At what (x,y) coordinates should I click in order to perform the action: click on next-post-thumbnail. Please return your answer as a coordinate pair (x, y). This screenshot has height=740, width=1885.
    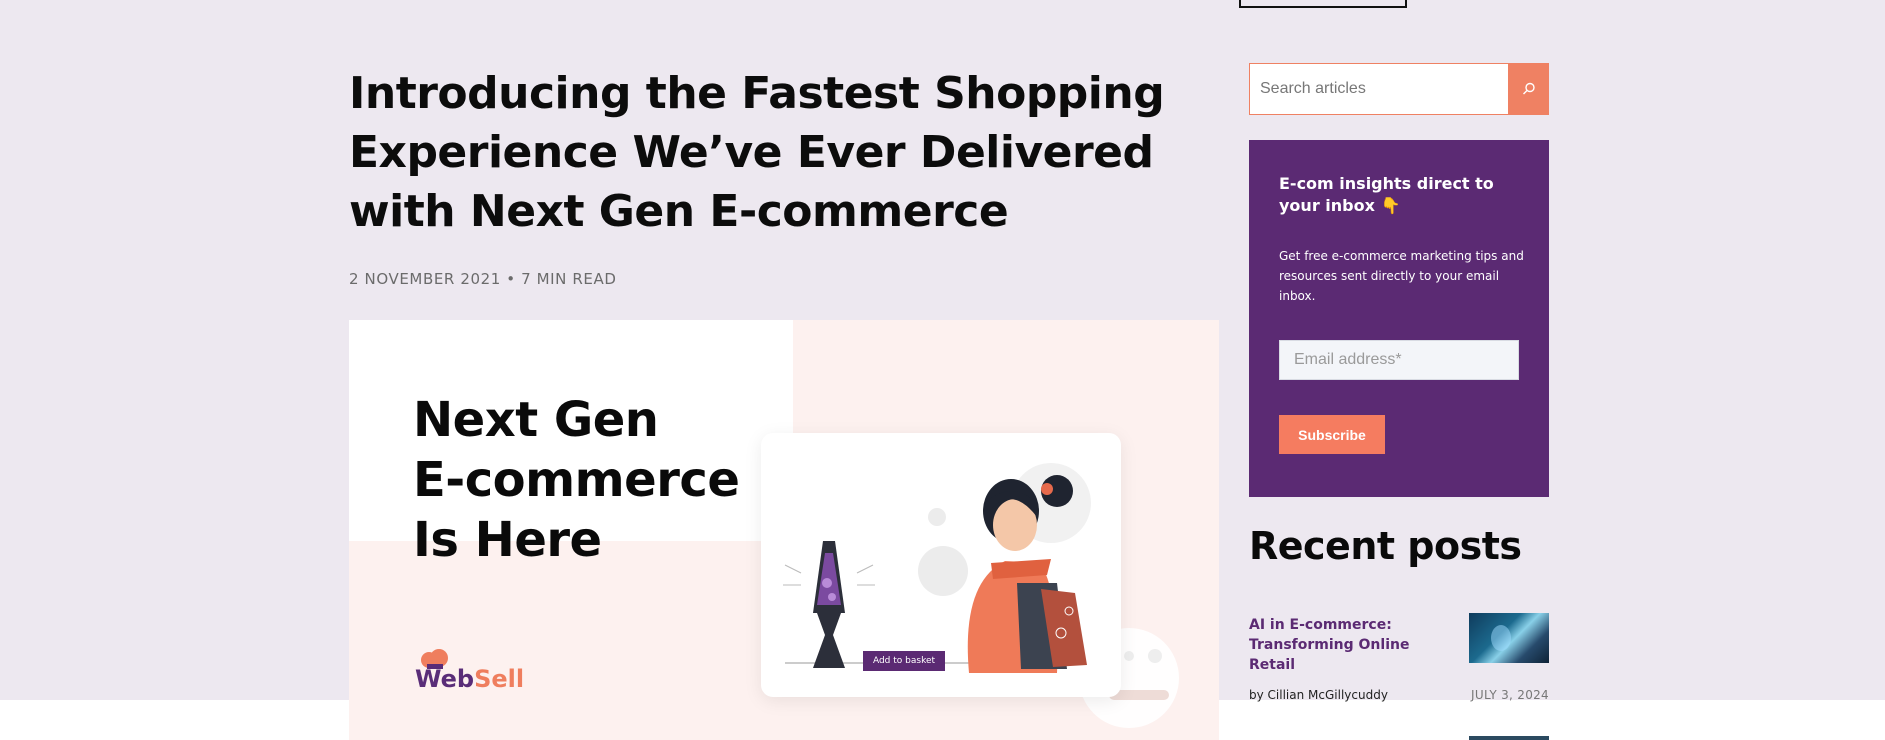
    Looking at the image, I should click on (1509, 738).